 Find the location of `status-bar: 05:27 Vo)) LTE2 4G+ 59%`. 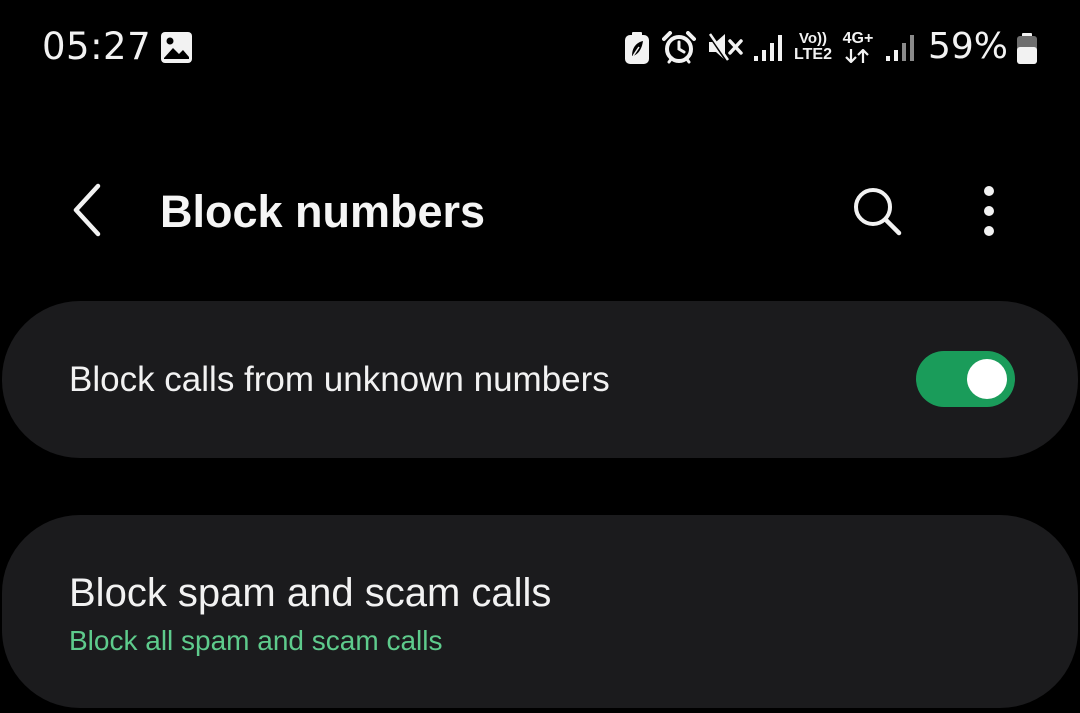

status-bar: 05:27 Vo)) LTE2 4G+ 59% is located at coordinates (540, 47).